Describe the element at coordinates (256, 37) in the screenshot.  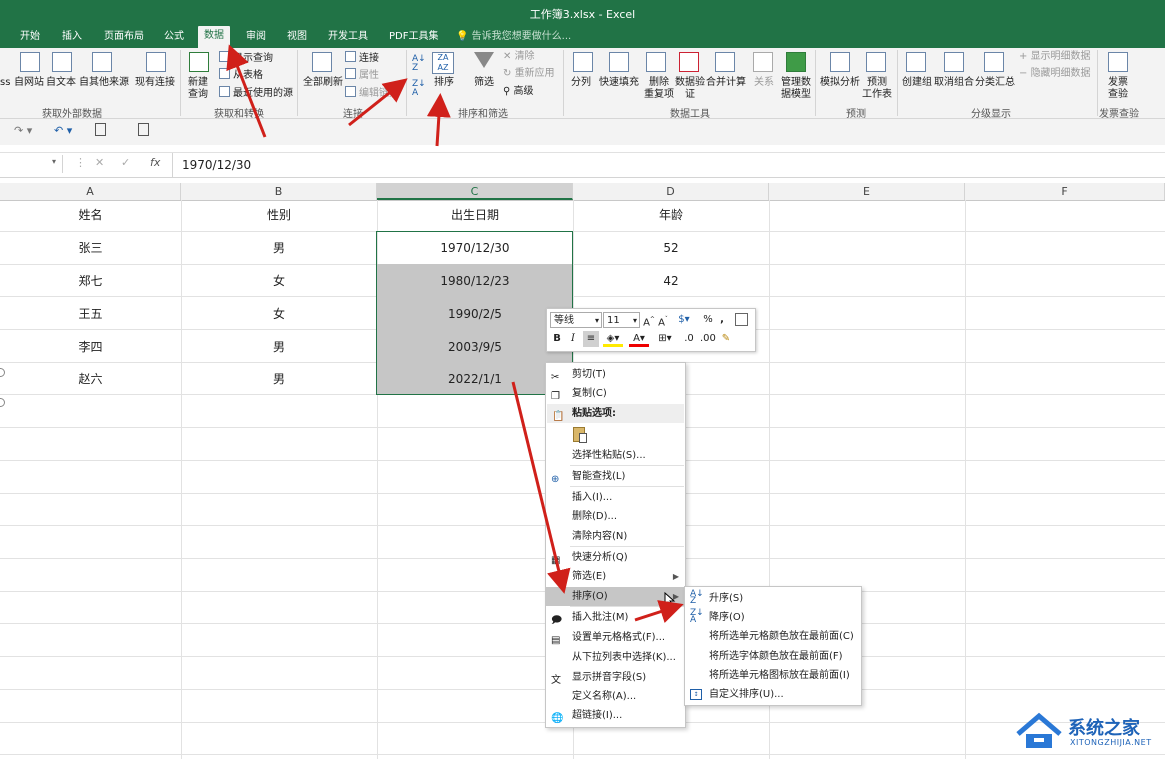
I see `tab-review: 审阅` at that location.